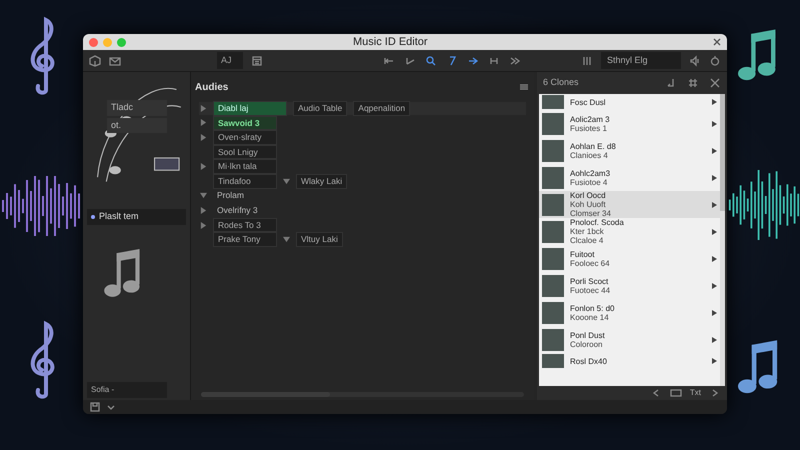 This screenshot has height=450, width=800. I want to click on clone-list-item: Rosl Dx40, so click(629, 361).